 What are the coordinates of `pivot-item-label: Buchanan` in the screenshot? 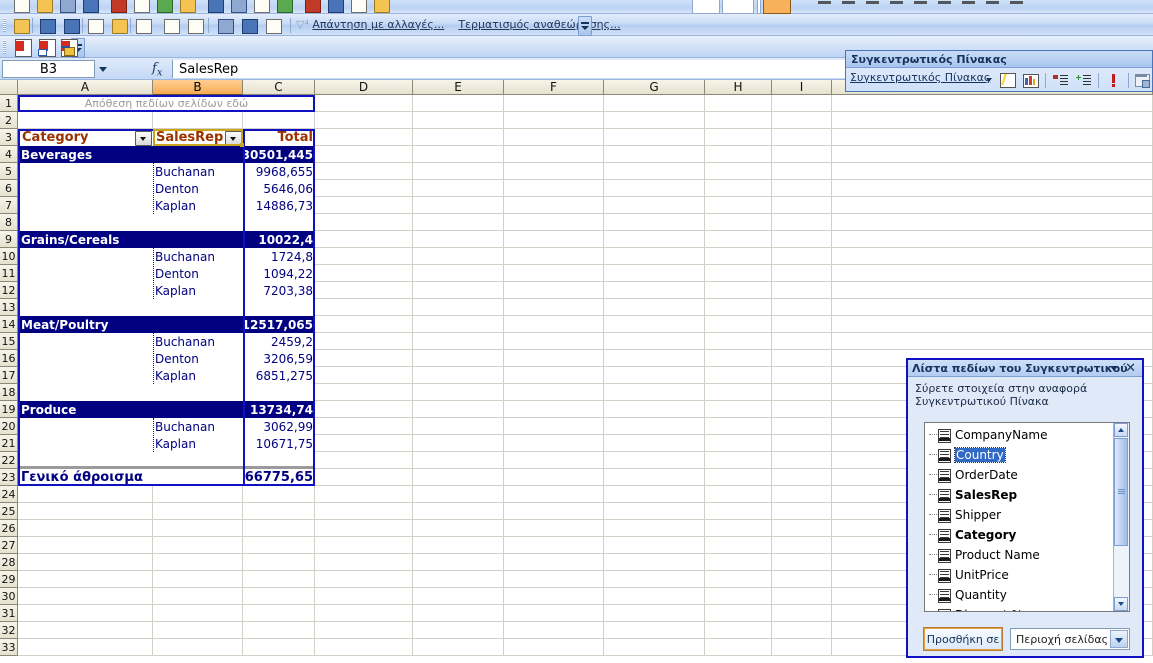 It's located at (198, 171).